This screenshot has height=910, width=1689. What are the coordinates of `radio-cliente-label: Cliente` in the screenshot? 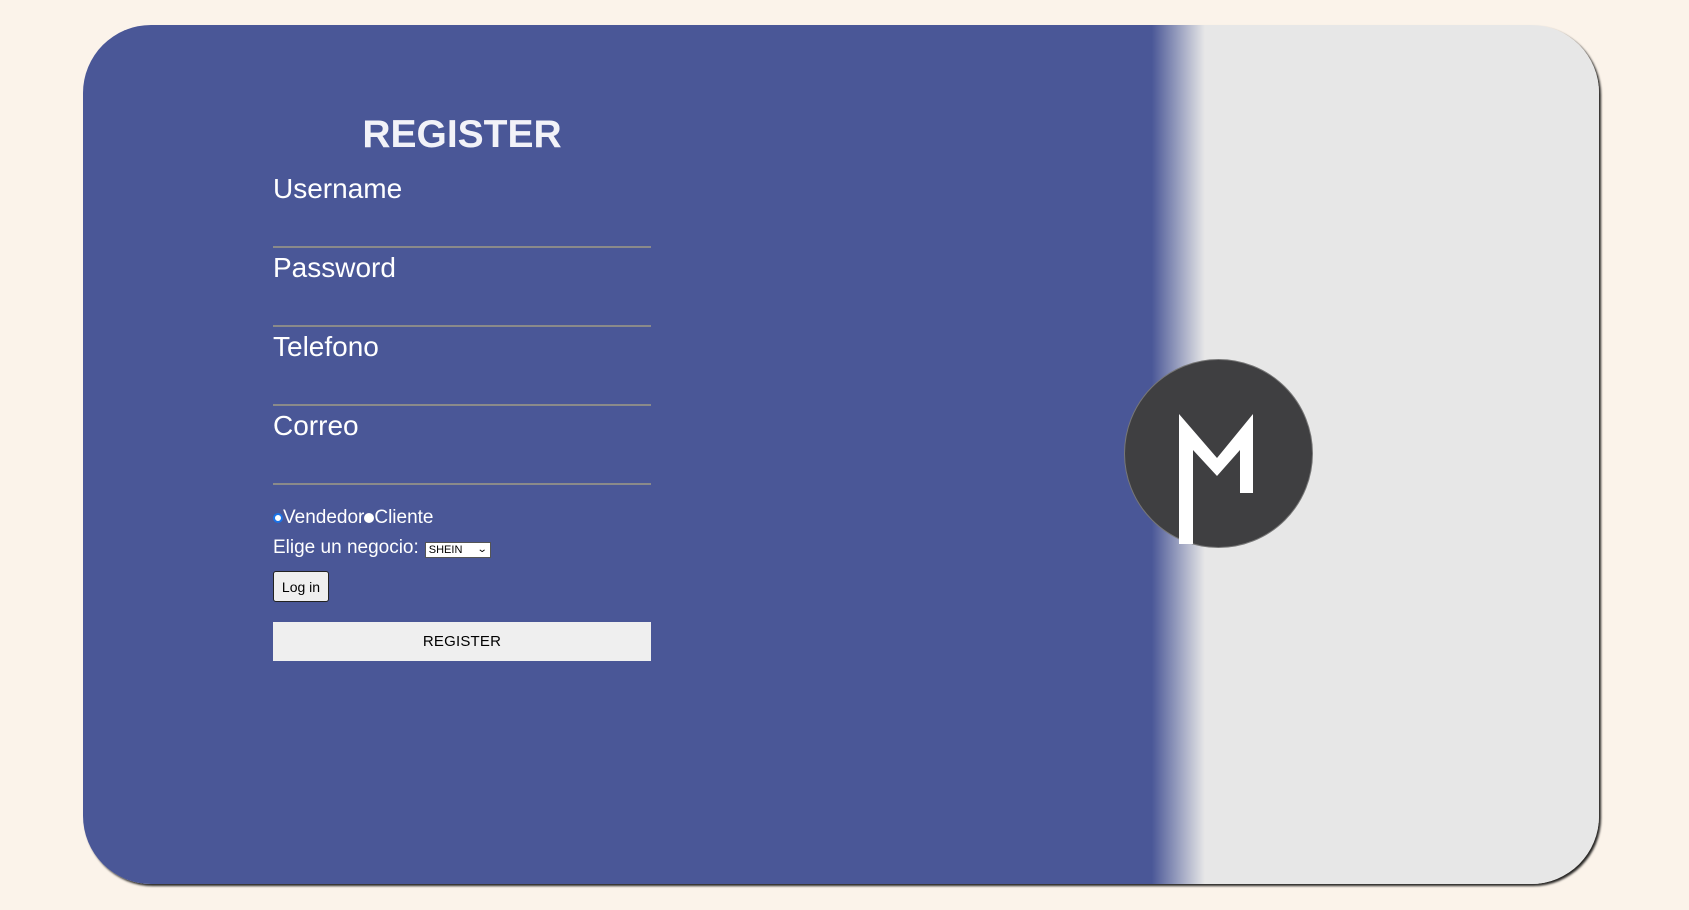 It's located at (404, 517).